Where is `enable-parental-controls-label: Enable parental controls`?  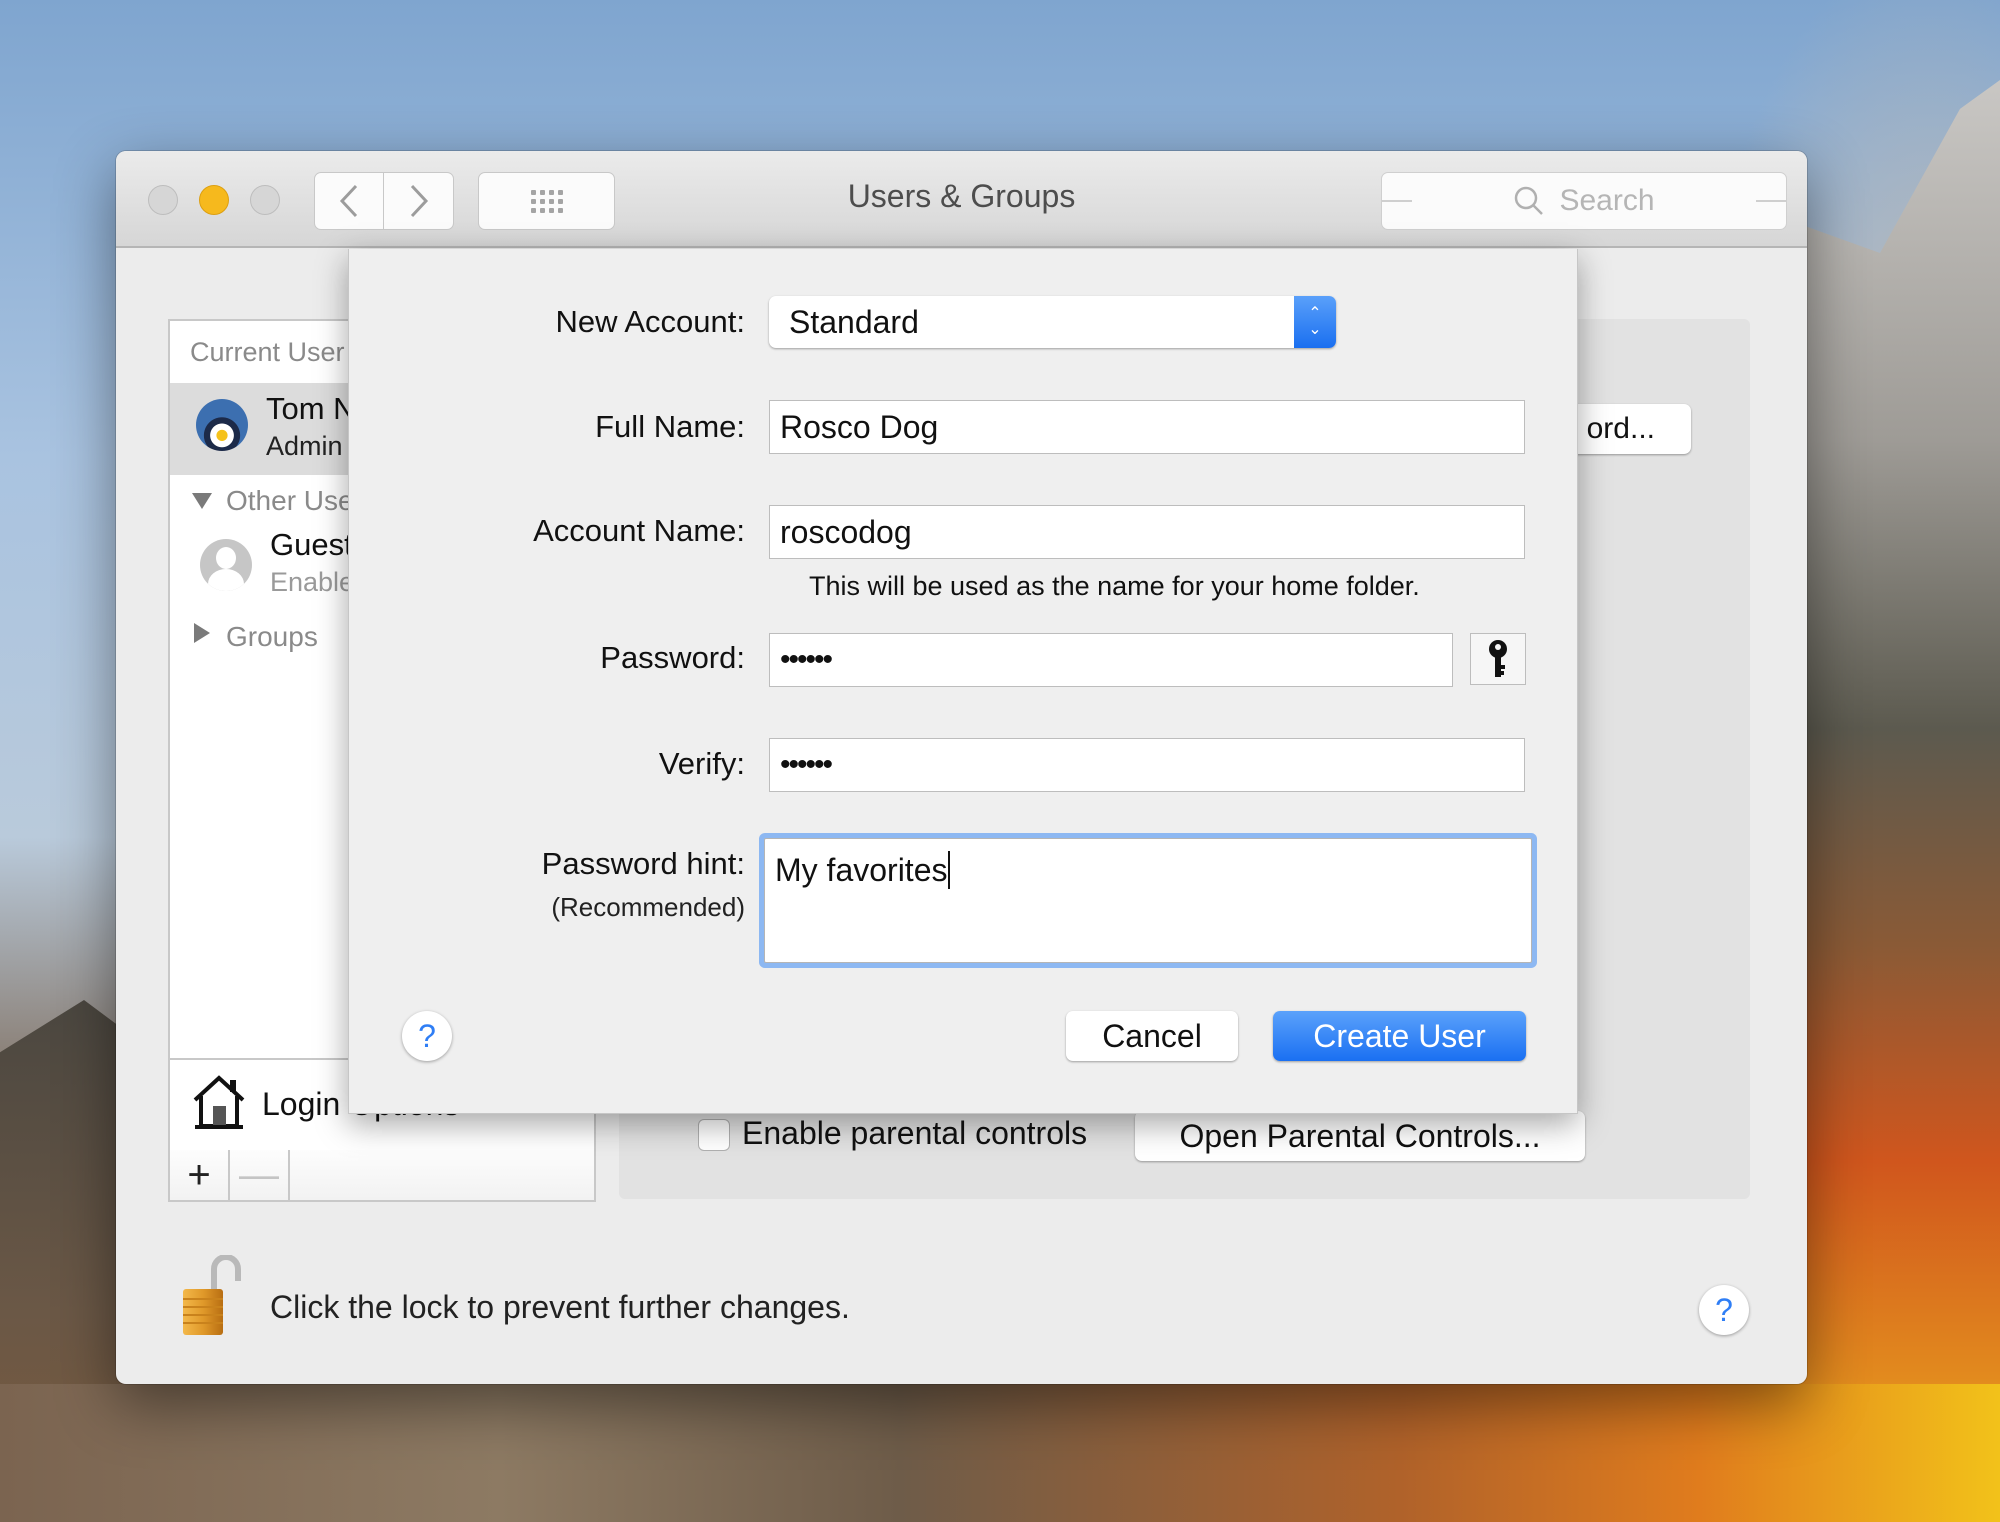
enable-parental-controls-label: Enable parental controls is located at coordinates (914, 1133).